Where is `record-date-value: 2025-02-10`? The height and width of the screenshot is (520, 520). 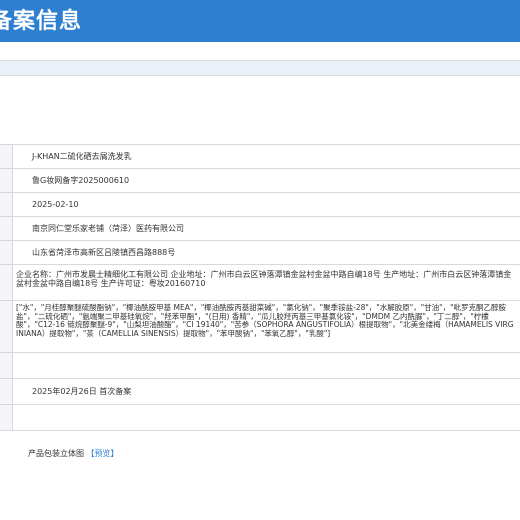 record-date-value: 2025-02-10 is located at coordinates (55, 204).